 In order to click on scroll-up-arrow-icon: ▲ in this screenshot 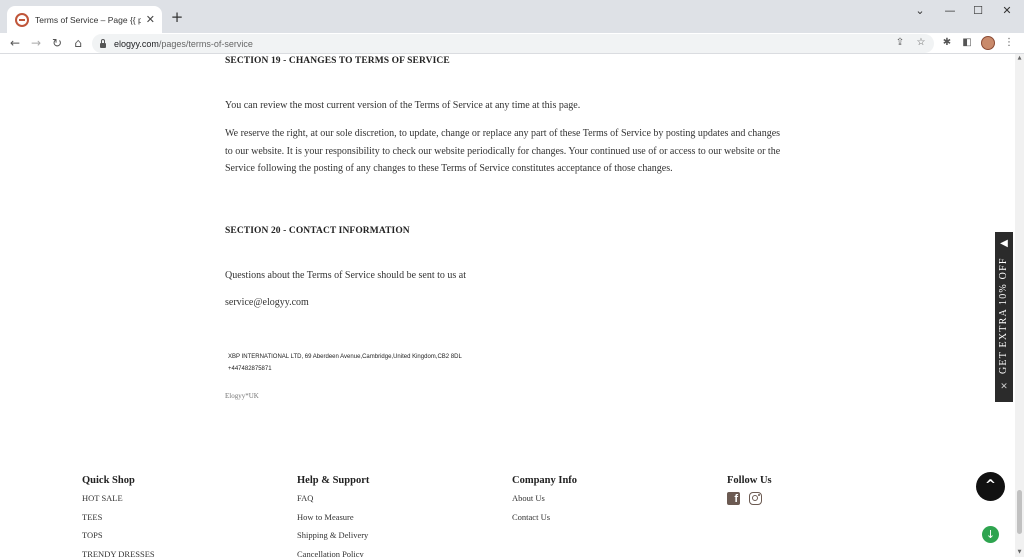, I will do `click(1019, 58)`.